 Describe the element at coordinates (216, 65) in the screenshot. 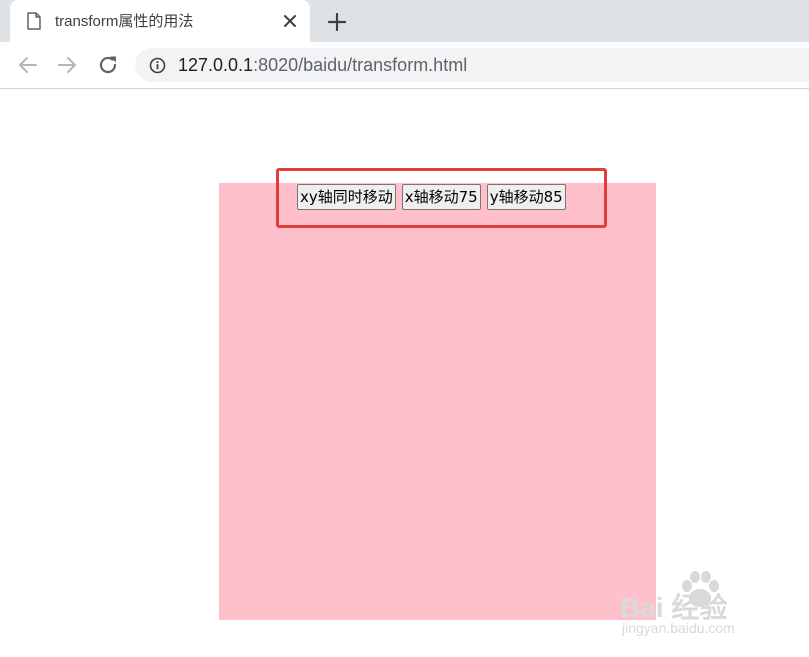

I see `url-host: 127.0.0.1` at that location.